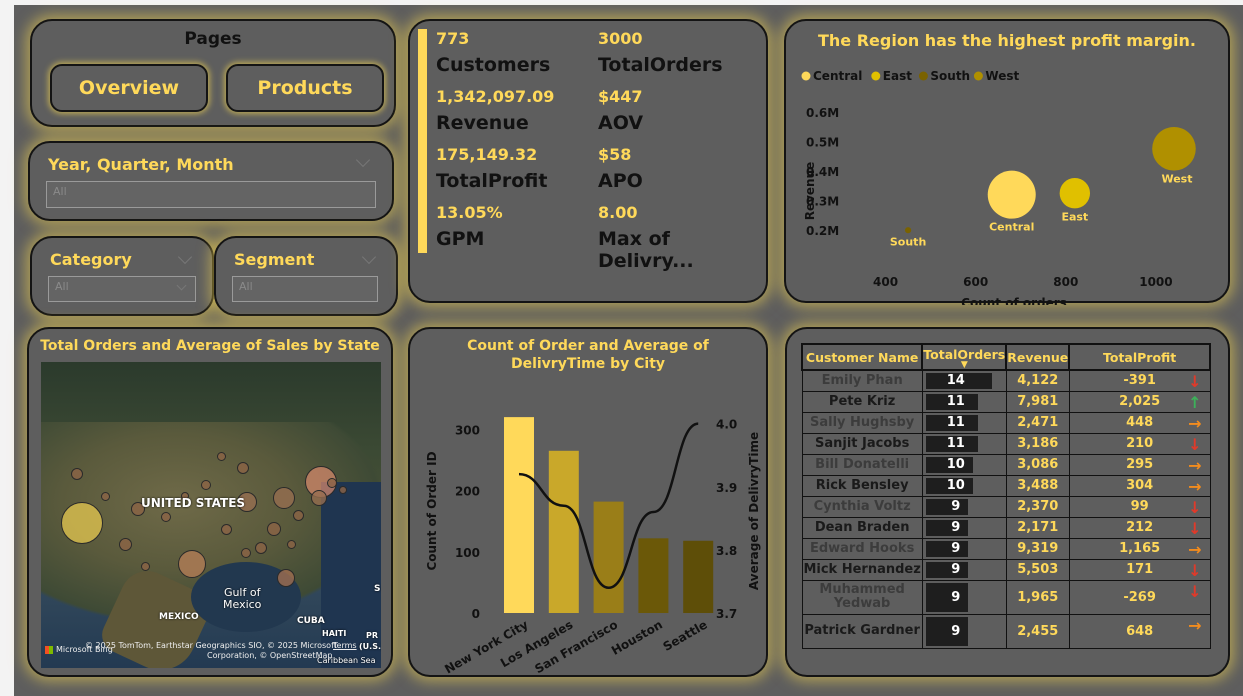 This screenshot has height=696, width=1243. I want to click on table-row: Bill Donatelli 10 3,086 295 →, so click(1006, 464).